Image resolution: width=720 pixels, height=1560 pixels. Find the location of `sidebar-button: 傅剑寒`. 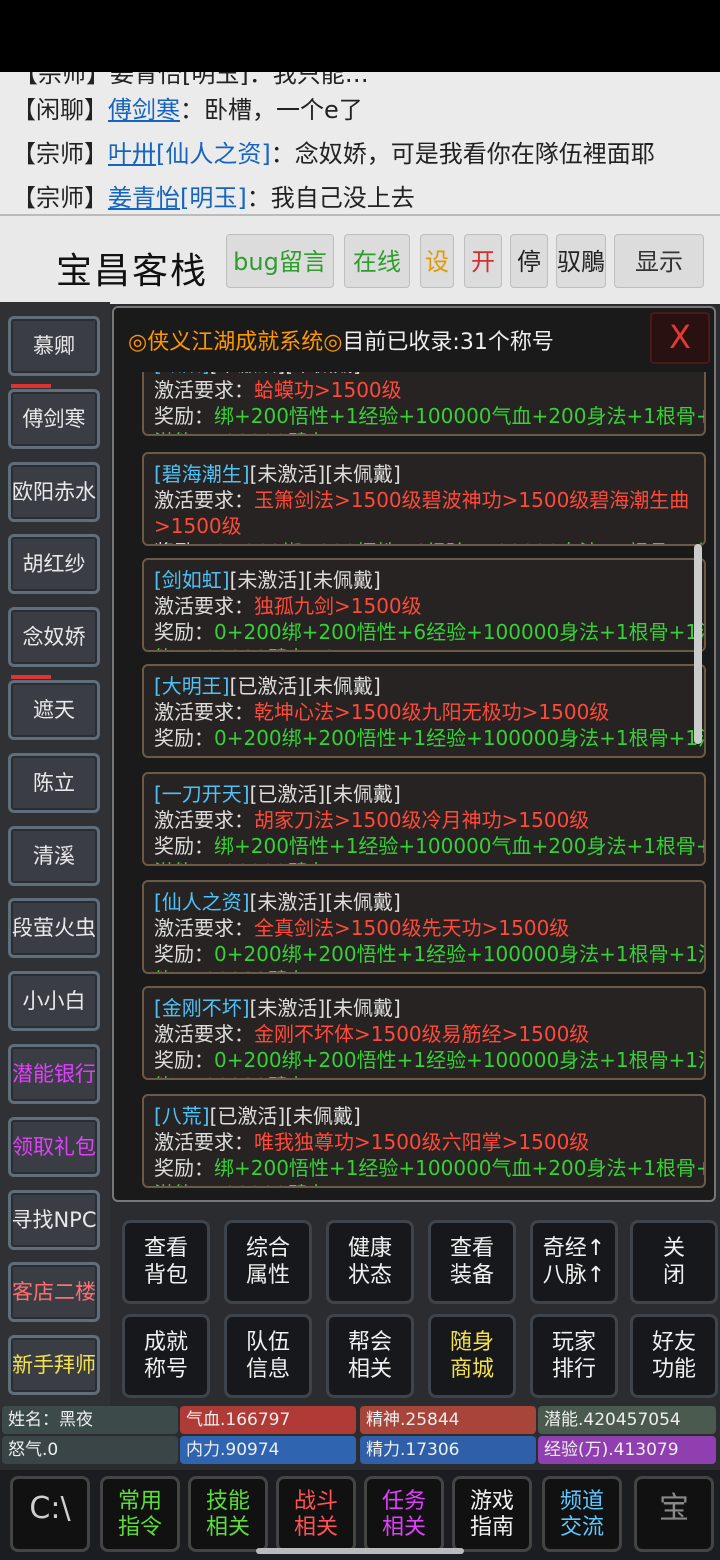

sidebar-button: 傅剑寒 is located at coordinates (54, 416).